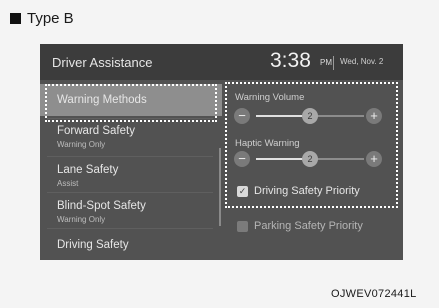 The width and height of the screenshot is (439, 308). What do you see at coordinates (362, 61) in the screenshot?
I see `clock-date: Wed, Nov. 2` at bounding box center [362, 61].